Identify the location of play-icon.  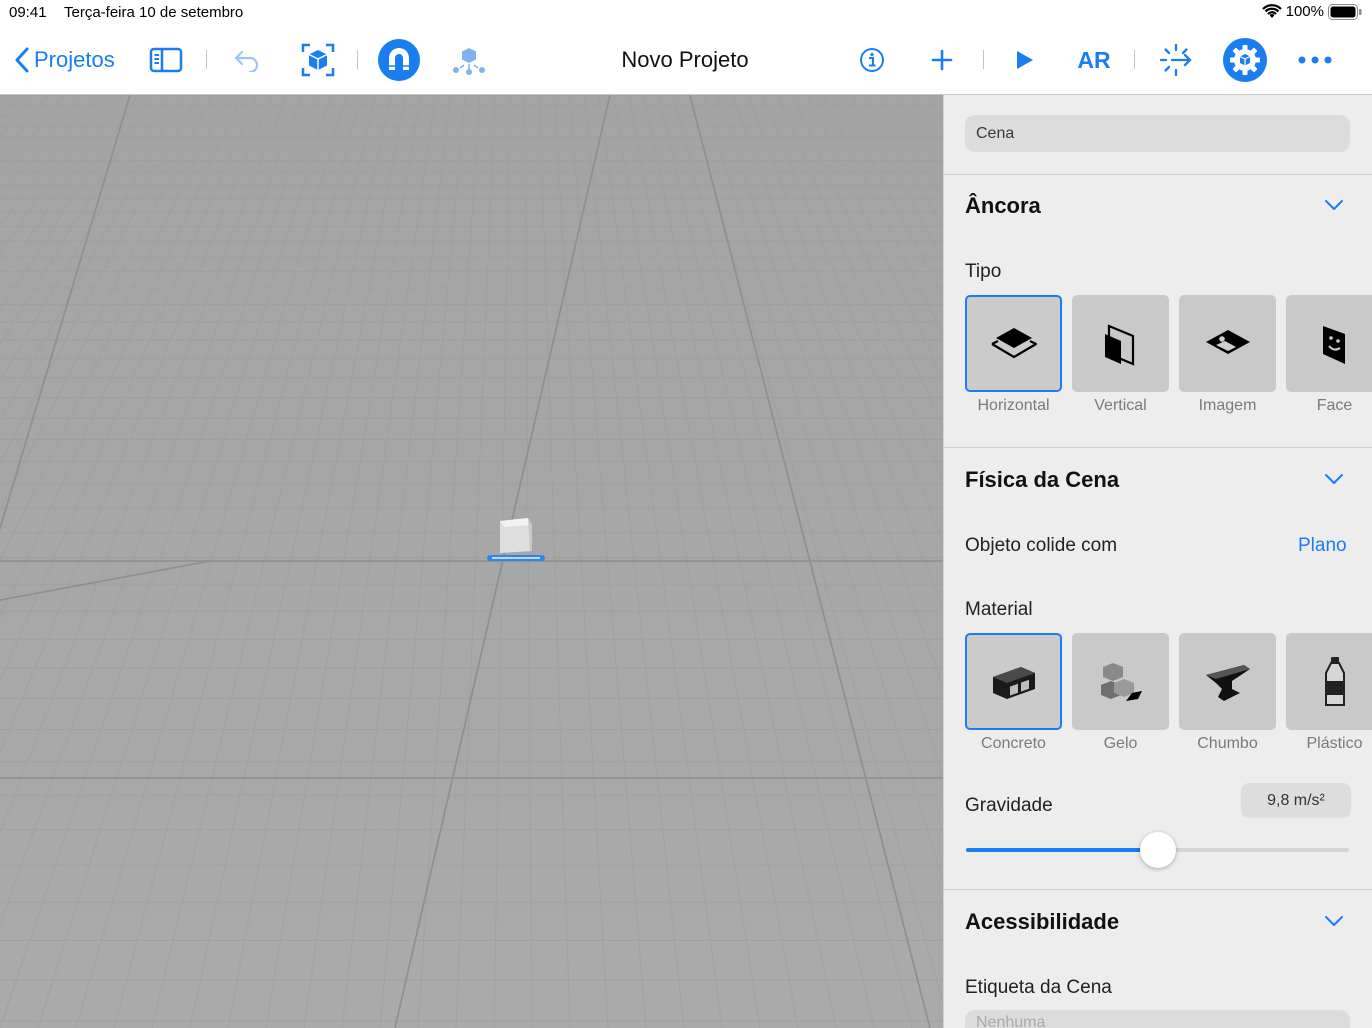
(1025, 60).